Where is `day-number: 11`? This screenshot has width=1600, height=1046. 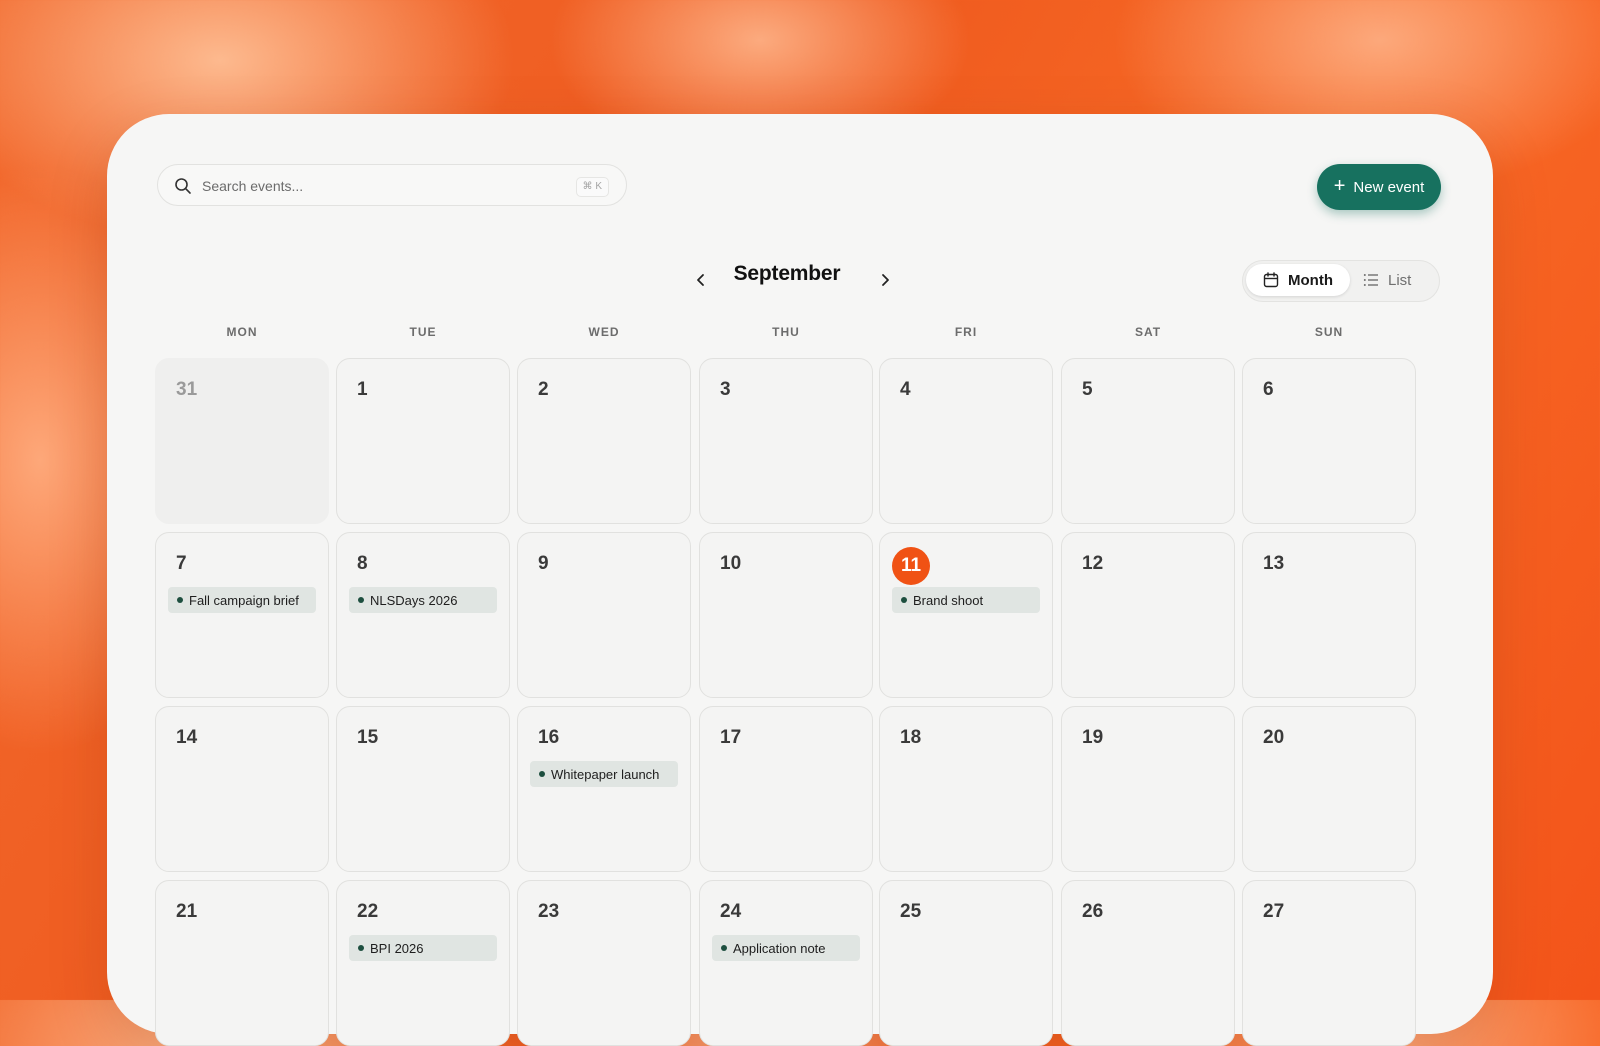
day-number: 11 is located at coordinates (911, 565).